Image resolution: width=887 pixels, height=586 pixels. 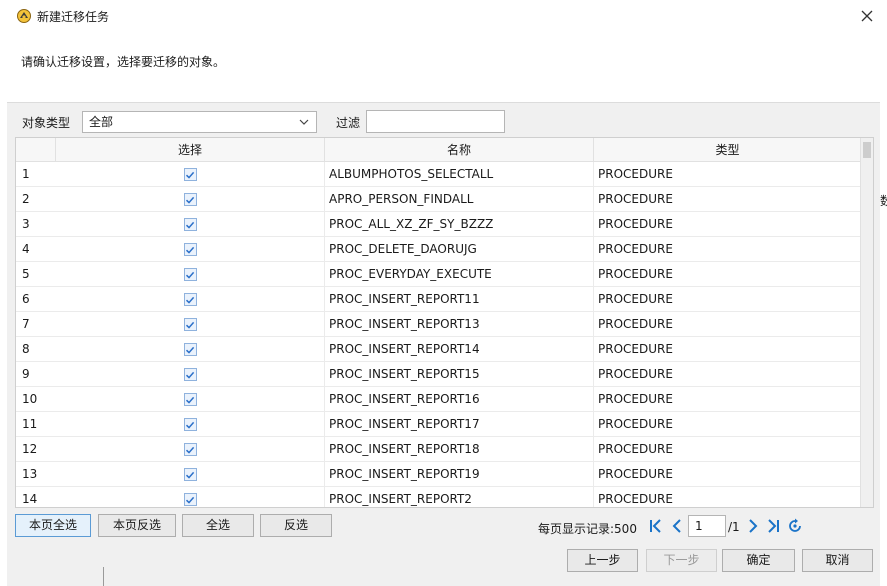 I want to click on table-header: 选择 名称 类型, so click(x=438, y=150).